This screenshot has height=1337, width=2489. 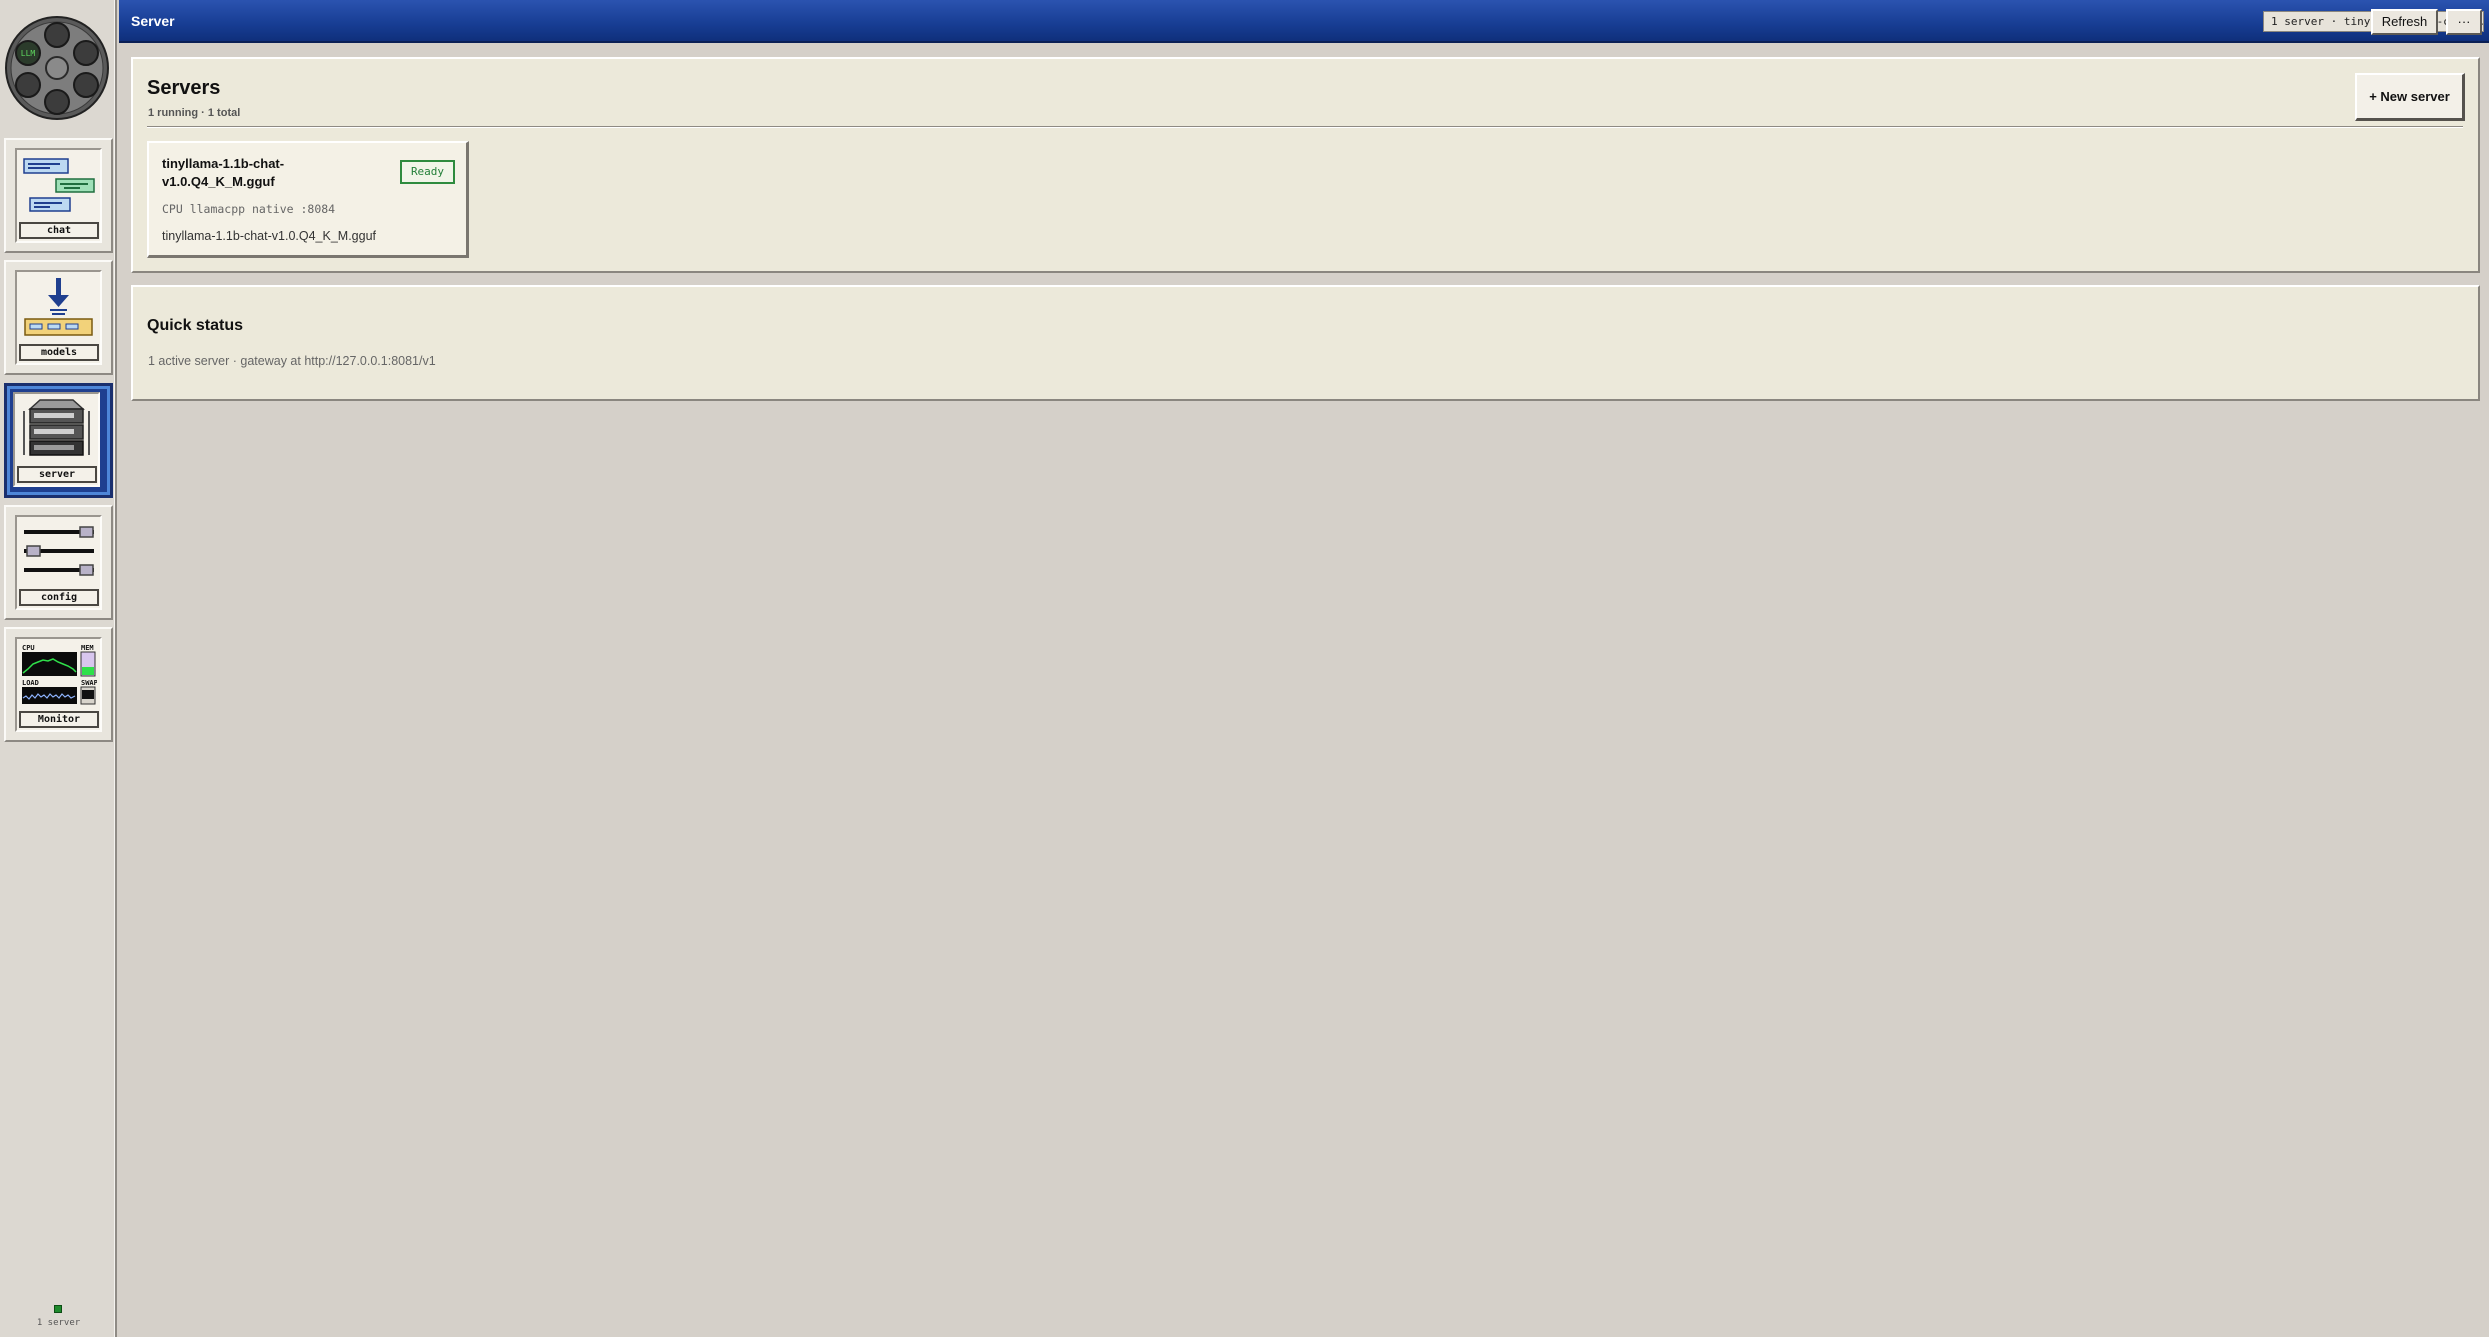 I want to click on sidebar-item-frame: server, so click(x=56, y=439).